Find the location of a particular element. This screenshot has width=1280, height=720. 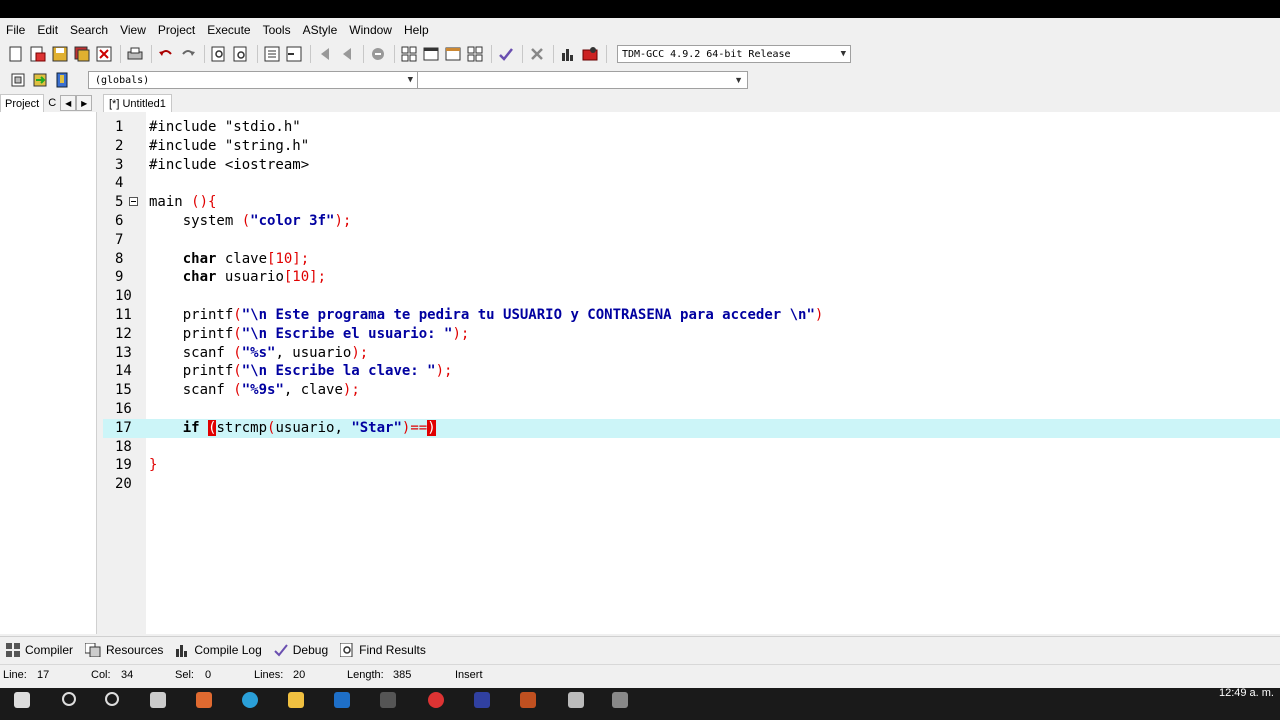

cortana-icon is located at coordinates (112, 699).